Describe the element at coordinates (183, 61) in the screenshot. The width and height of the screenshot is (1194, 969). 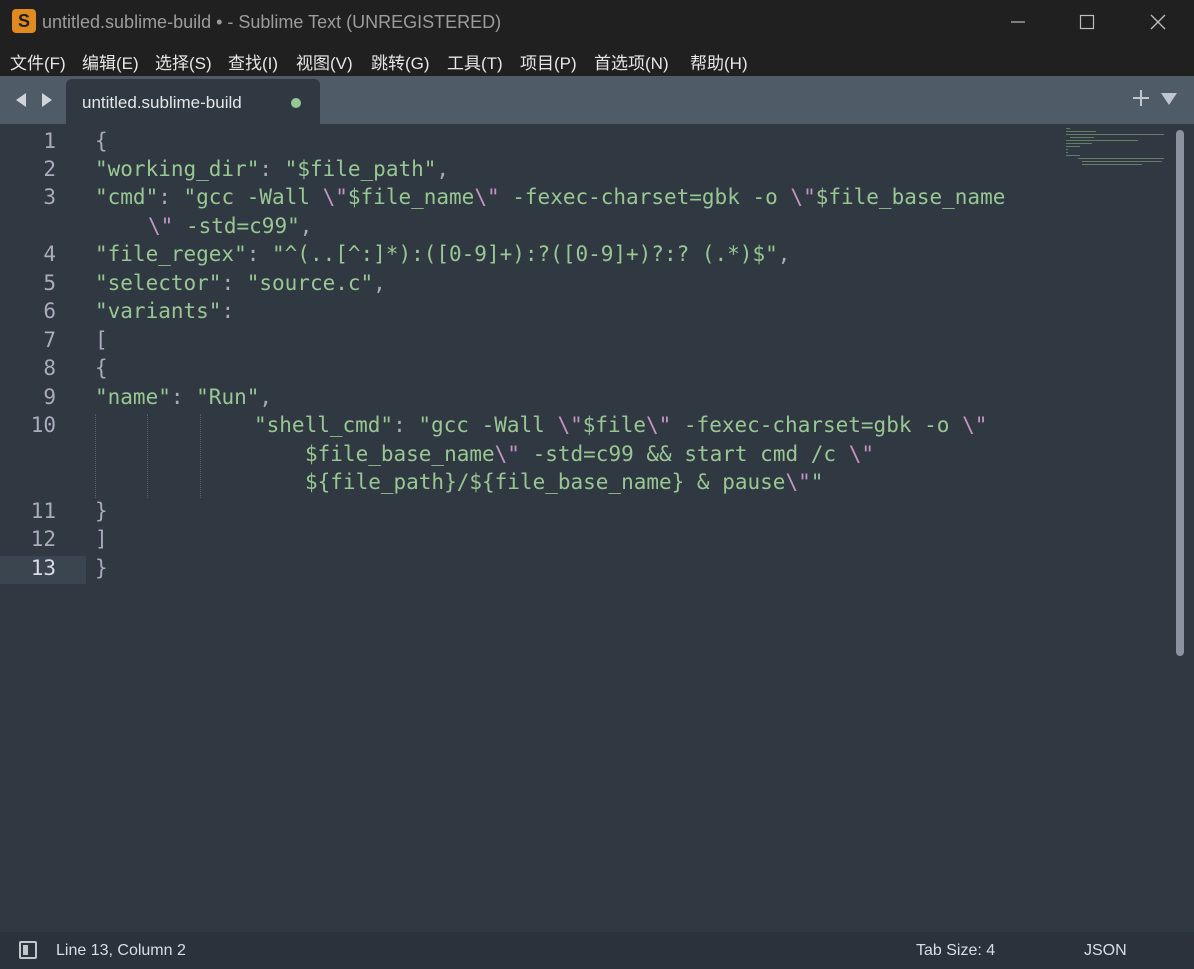
I see `menu-selection: 选择(S)` at that location.